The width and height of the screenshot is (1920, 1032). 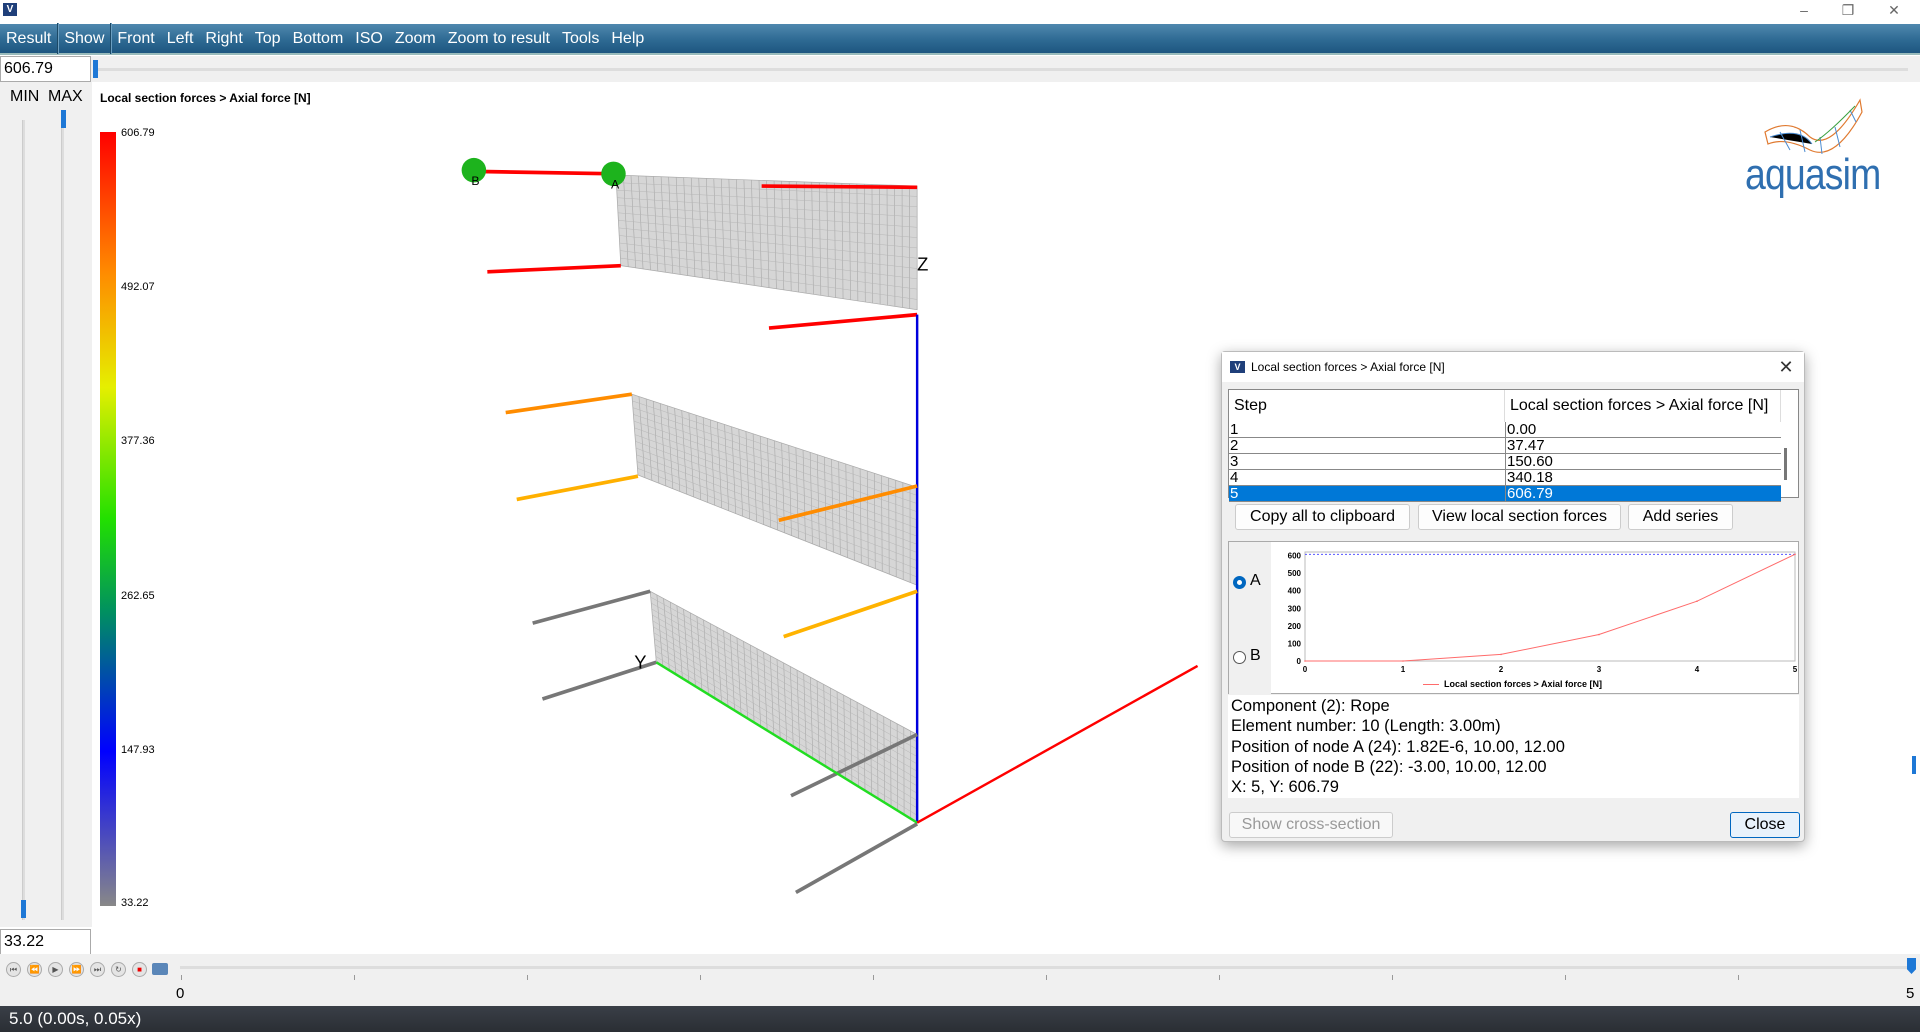 What do you see at coordinates (223, 38) in the screenshot?
I see `menu-right: Right` at bounding box center [223, 38].